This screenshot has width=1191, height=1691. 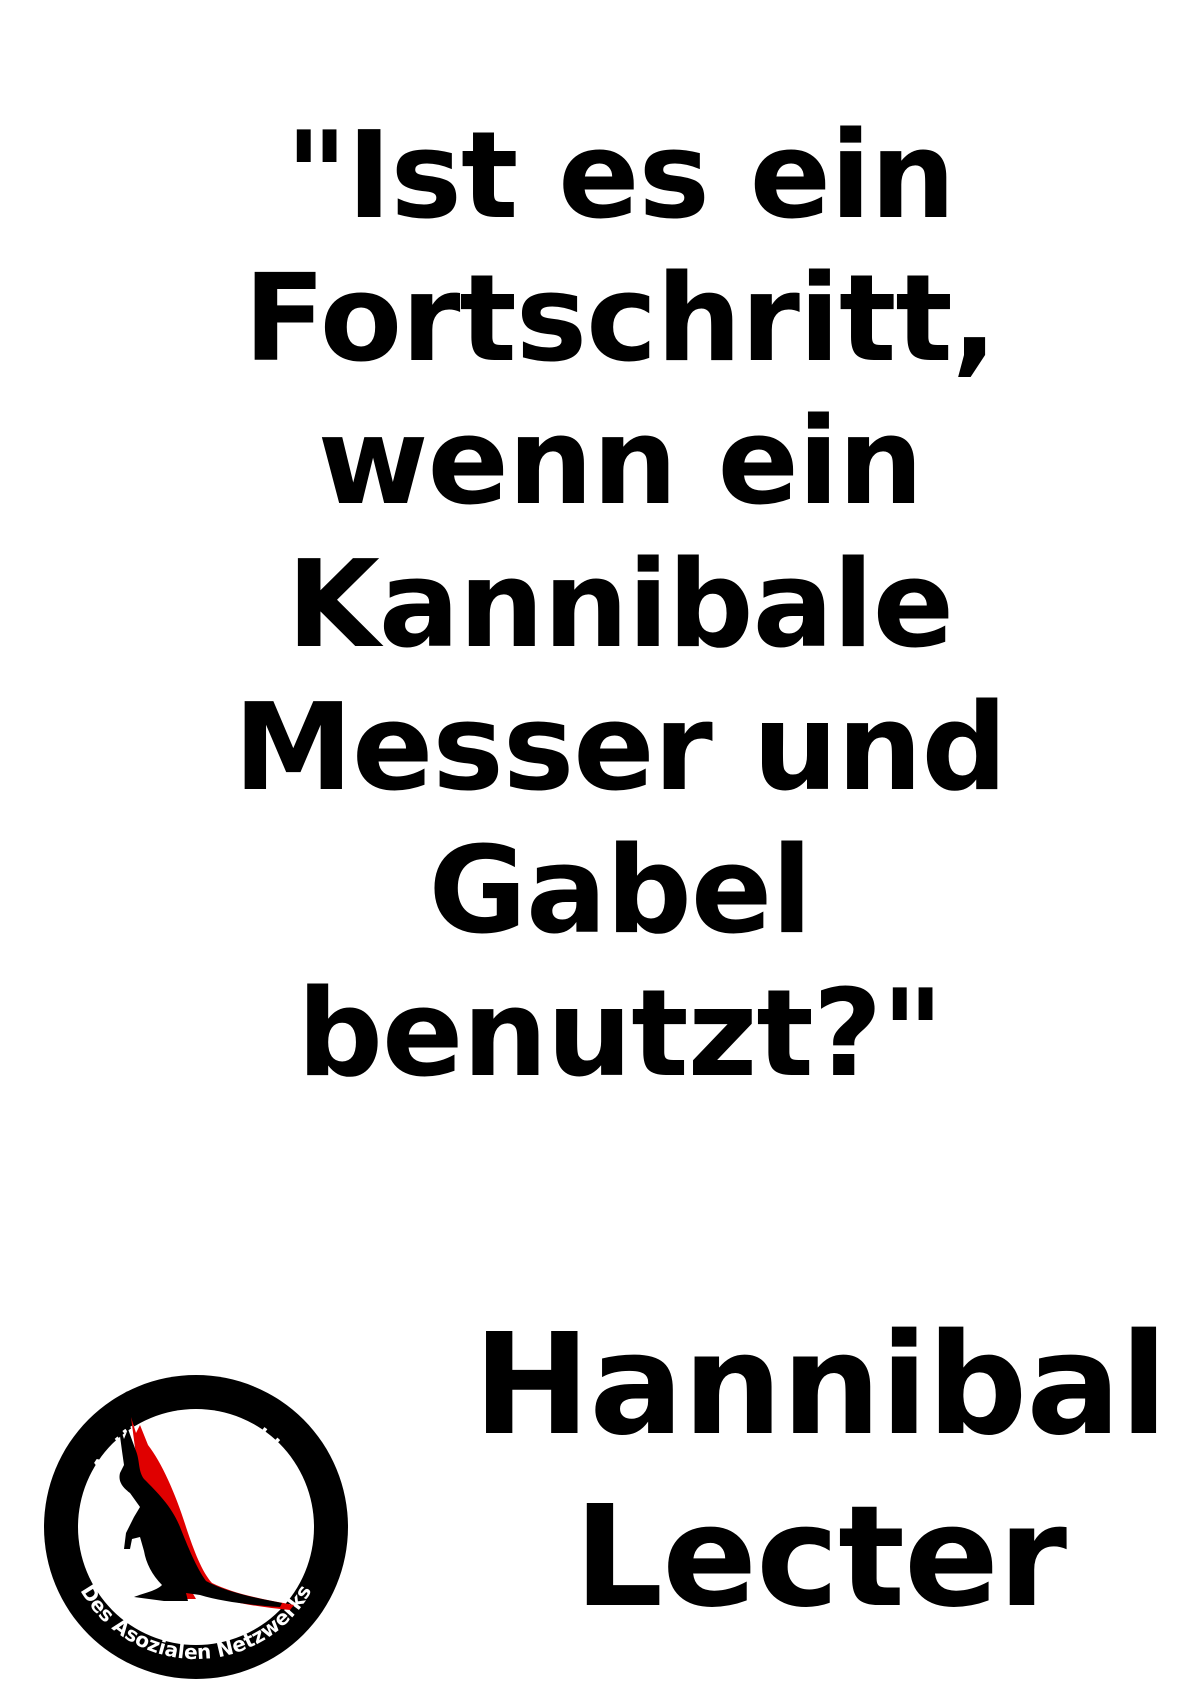 What do you see at coordinates (820, 1472) in the screenshot?
I see `author-name: Hannibal Lecter` at bounding box center [820, 1472].